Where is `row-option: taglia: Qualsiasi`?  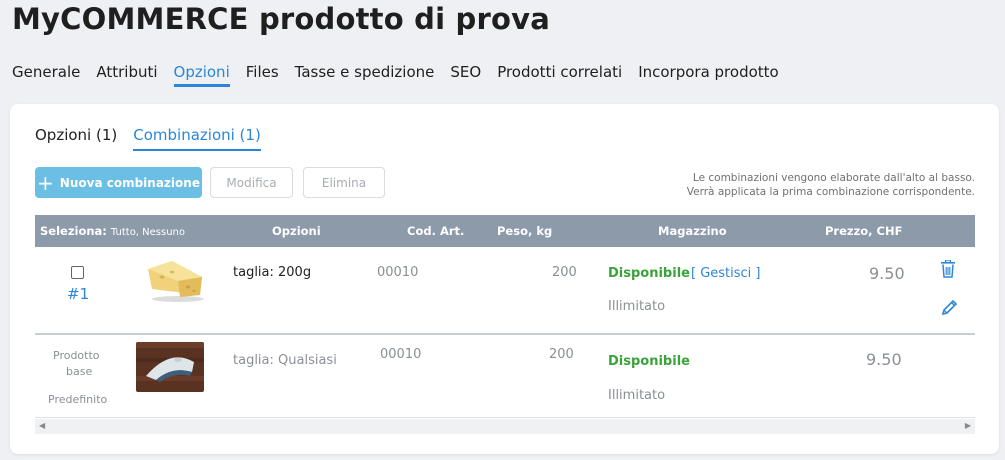
row-option: taglia: Qualsiasi is located at coordinates (285, 360).